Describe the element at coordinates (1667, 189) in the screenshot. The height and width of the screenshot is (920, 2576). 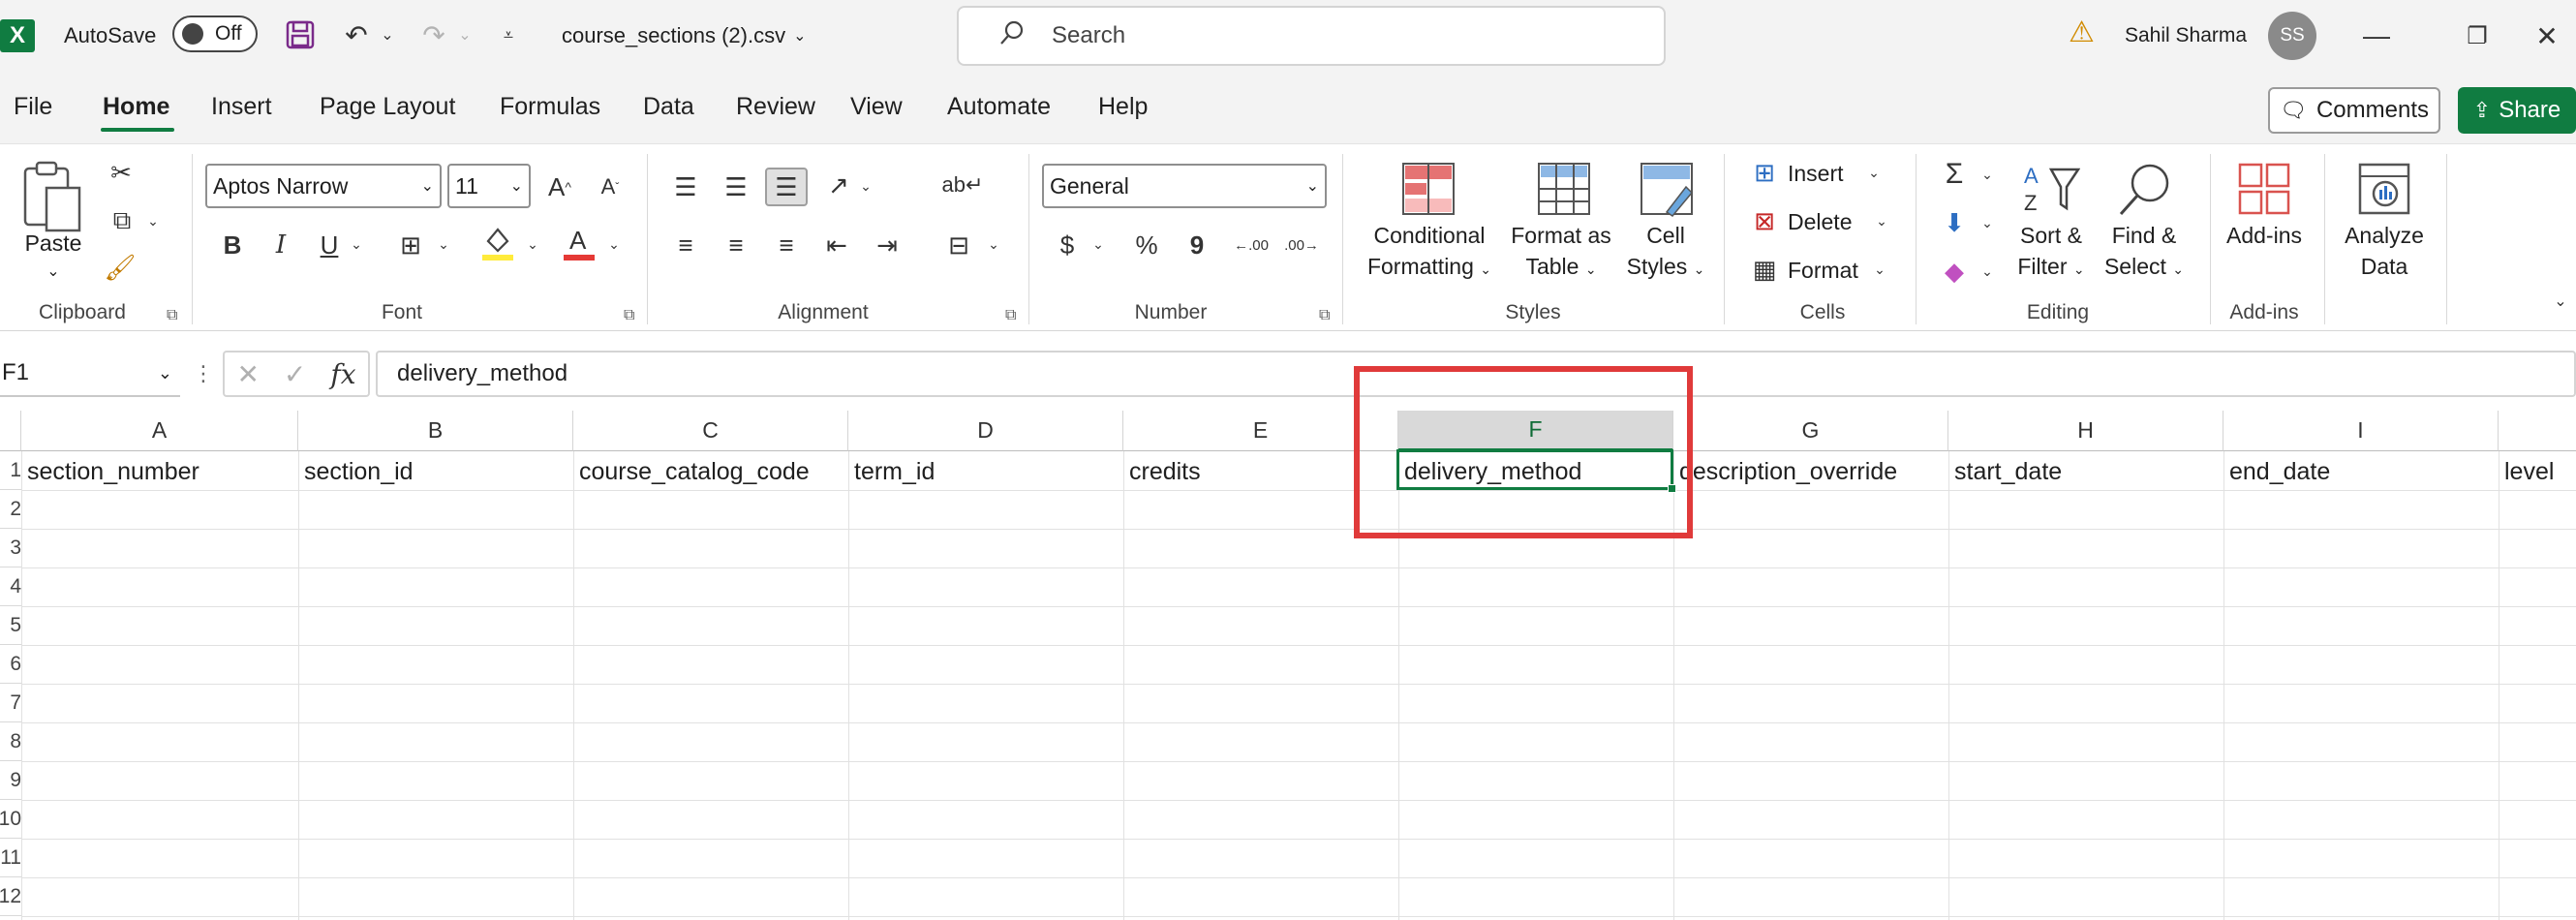
I see `cell-styles-icon` at that location.